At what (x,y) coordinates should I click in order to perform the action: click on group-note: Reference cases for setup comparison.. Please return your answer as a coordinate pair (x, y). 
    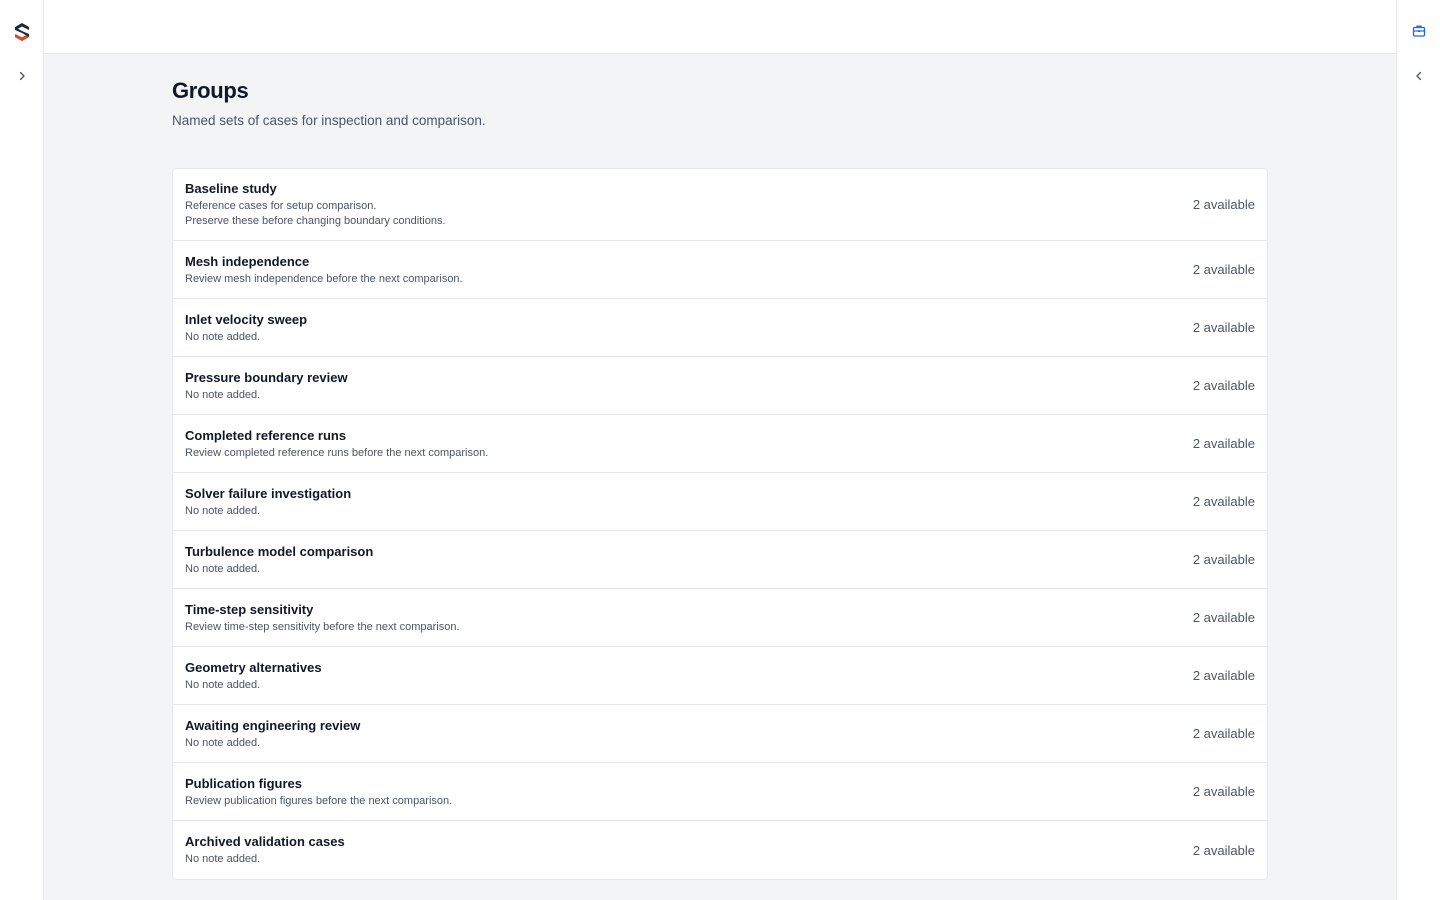
    Looking at the image, I should click on (281, 206).